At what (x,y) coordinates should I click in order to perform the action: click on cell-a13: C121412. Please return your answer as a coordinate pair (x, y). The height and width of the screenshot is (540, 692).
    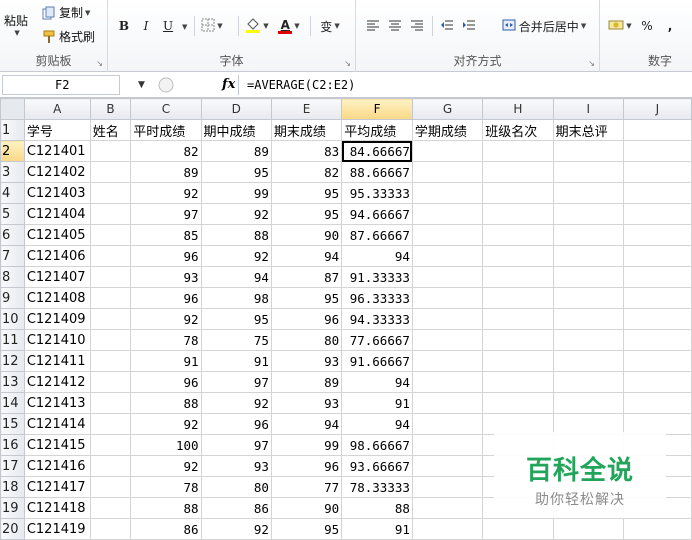
    Looking at the image, I should click on (57, 382).